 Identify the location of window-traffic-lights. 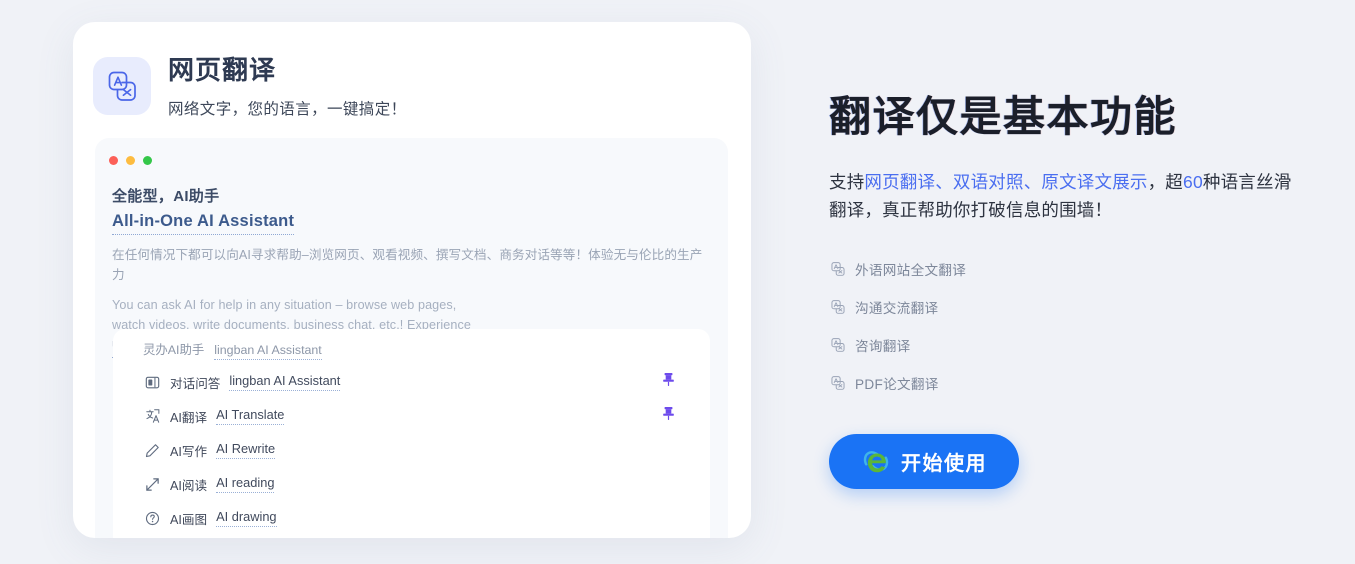
(411, 151).